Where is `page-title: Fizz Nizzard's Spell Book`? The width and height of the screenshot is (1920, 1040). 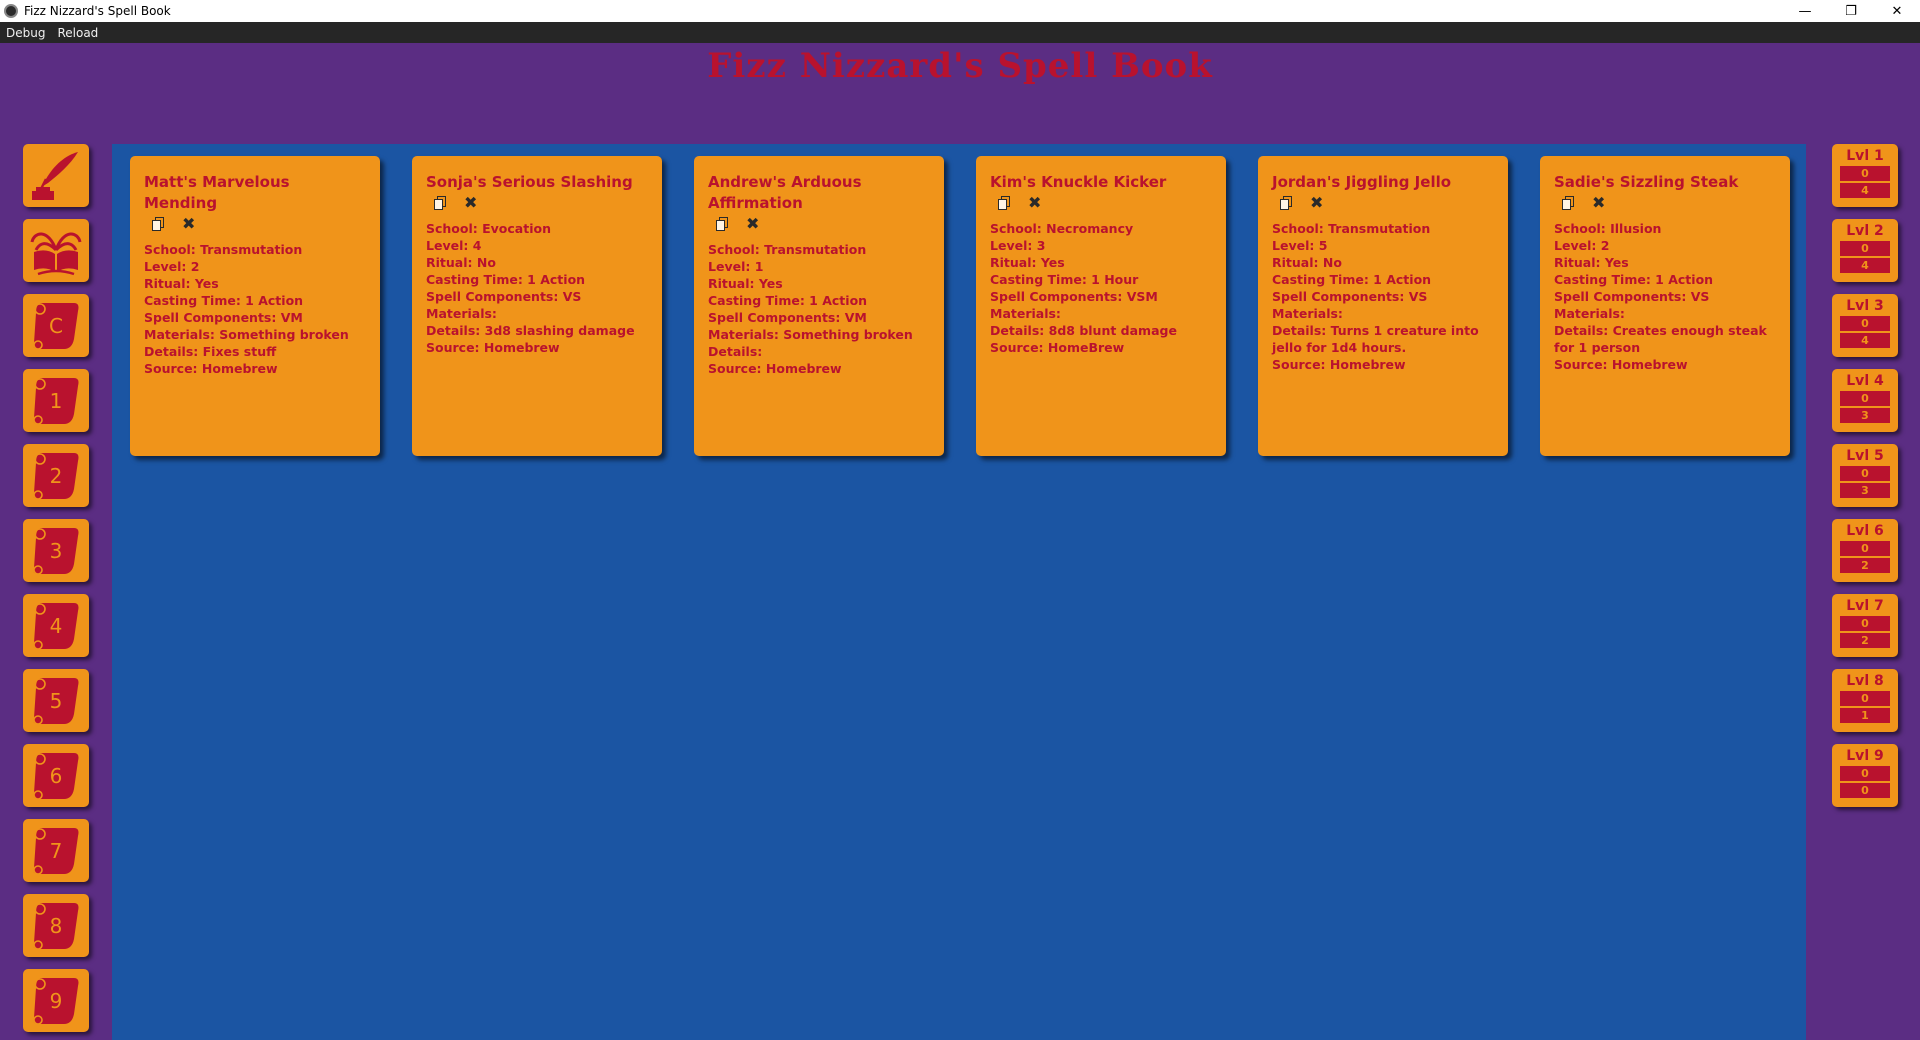
page-title: Fizz Nizzard's Spell Book is located at coordinates (960, 66).